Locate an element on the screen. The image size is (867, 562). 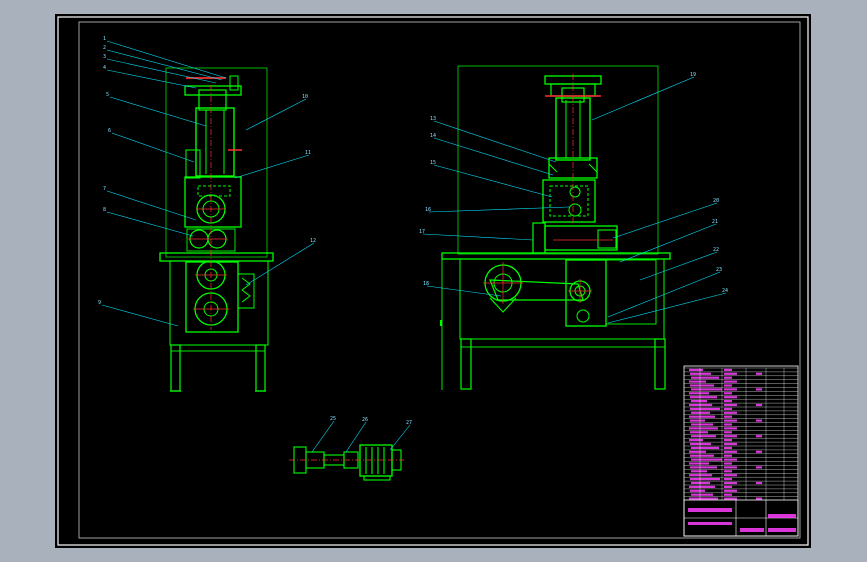
part-callout-24: 24 is located at coordinates (725, 291).